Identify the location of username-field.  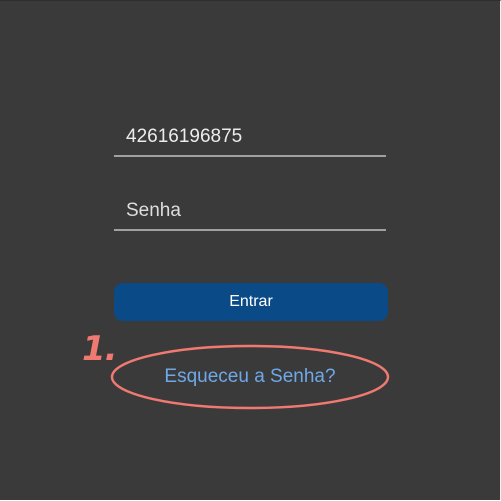
(250, 138).